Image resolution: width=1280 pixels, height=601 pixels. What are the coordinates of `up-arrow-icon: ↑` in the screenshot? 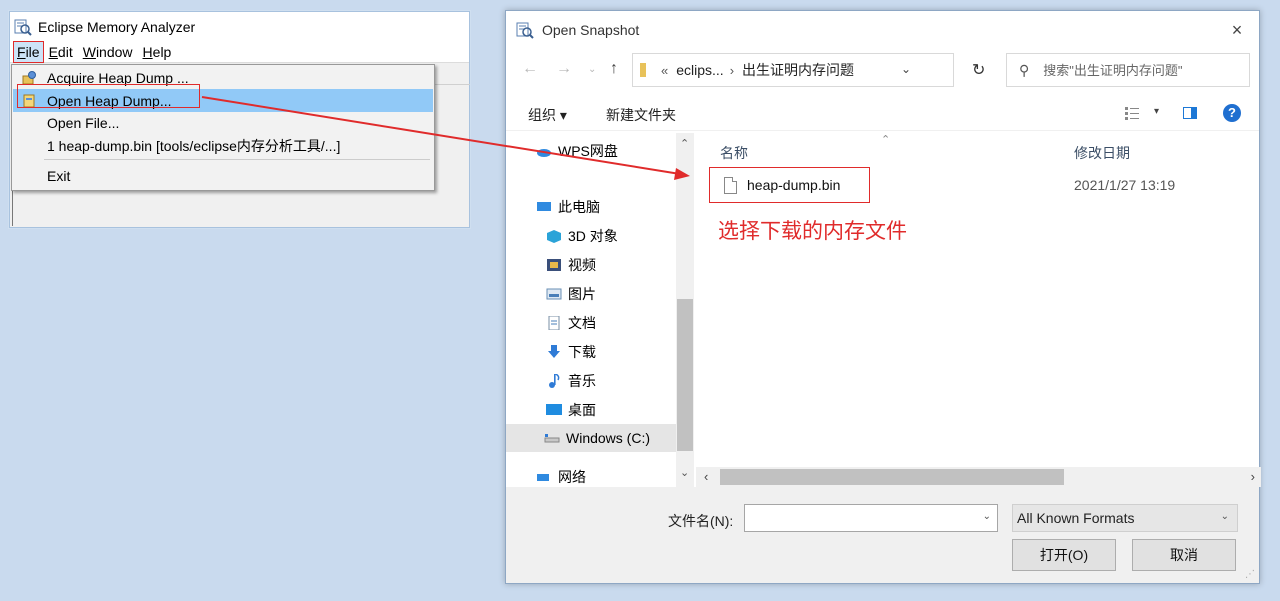 It's located at (614, 69).